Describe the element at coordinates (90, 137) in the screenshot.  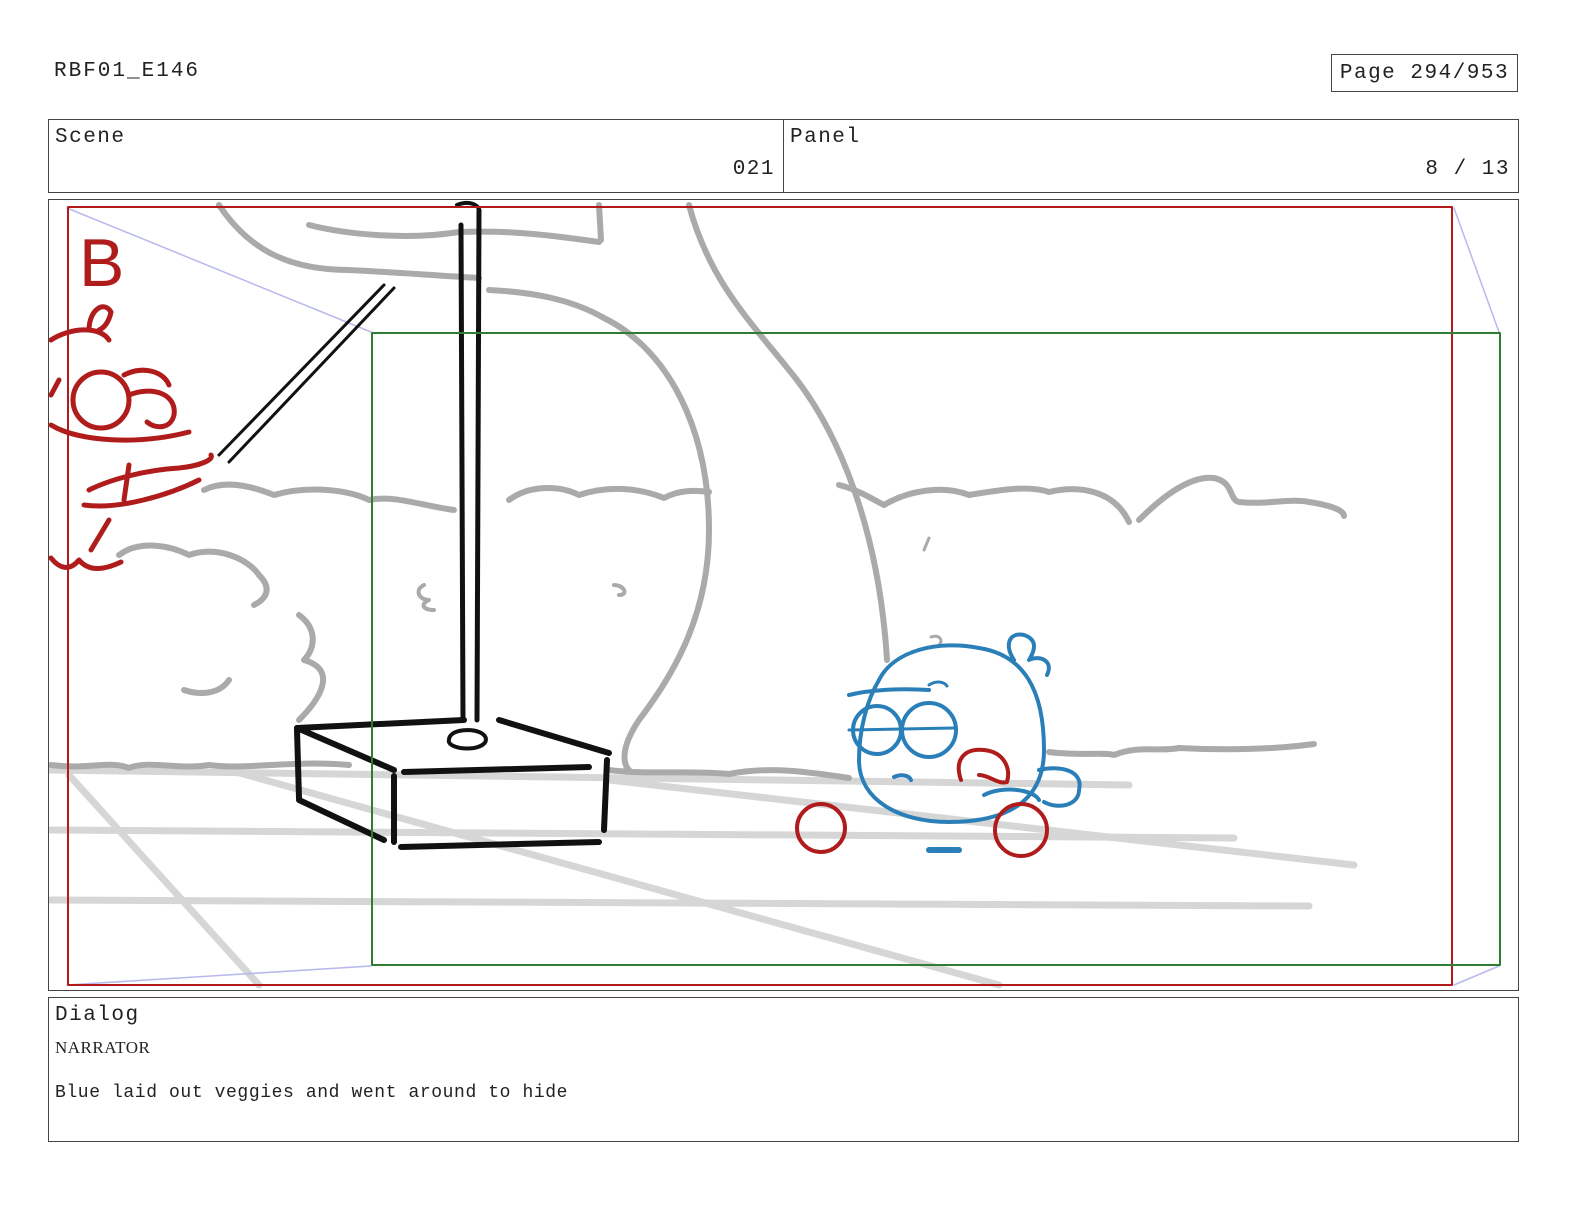
I see `scene-label: Scene` at that location.